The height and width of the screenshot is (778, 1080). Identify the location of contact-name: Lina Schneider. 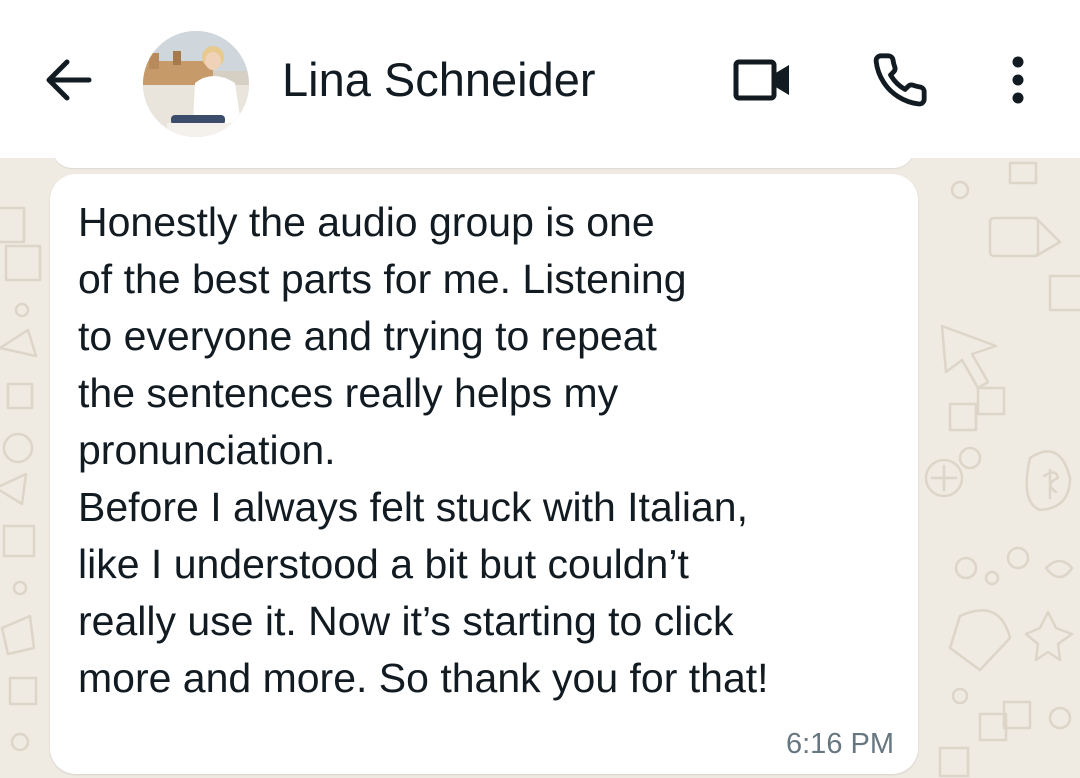
(439, 80).